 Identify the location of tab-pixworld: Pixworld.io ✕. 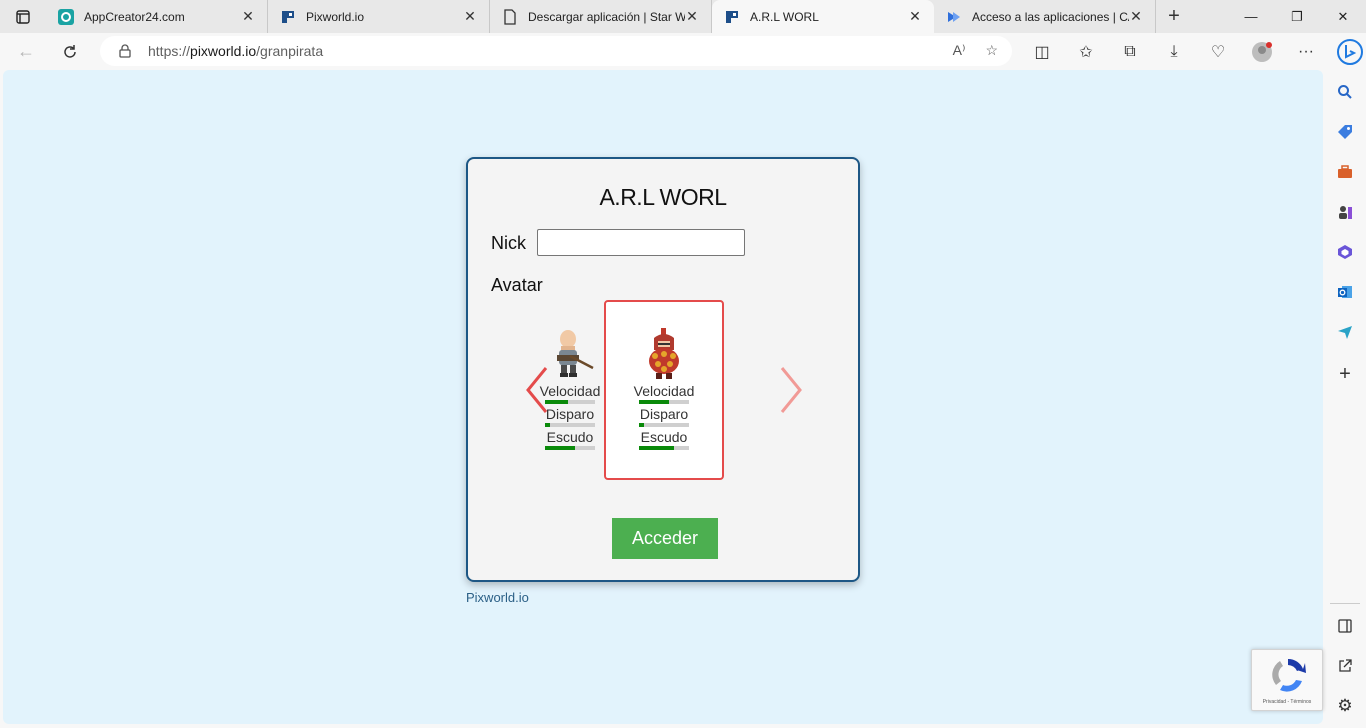
(379, 16).